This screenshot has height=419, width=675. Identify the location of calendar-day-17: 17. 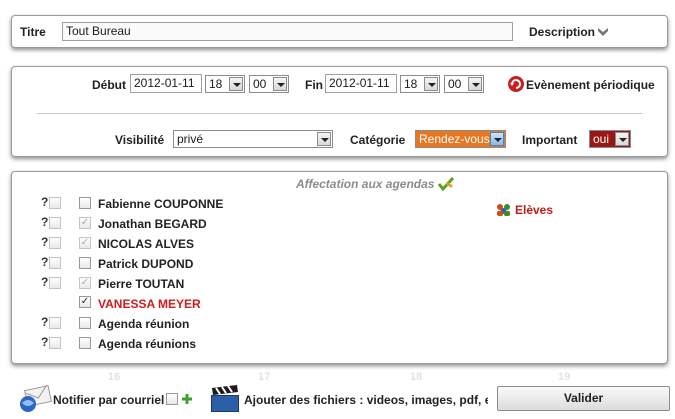
(264, 377).